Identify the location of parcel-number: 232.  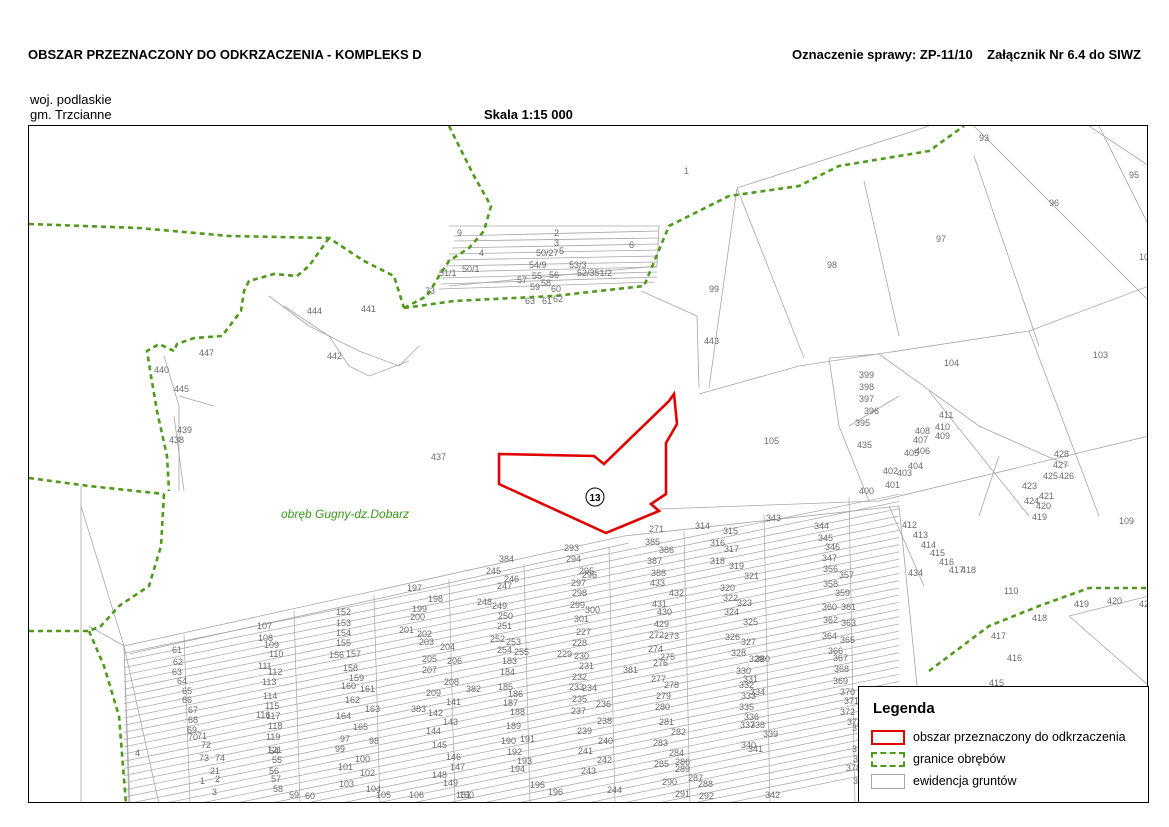
(579, 677).